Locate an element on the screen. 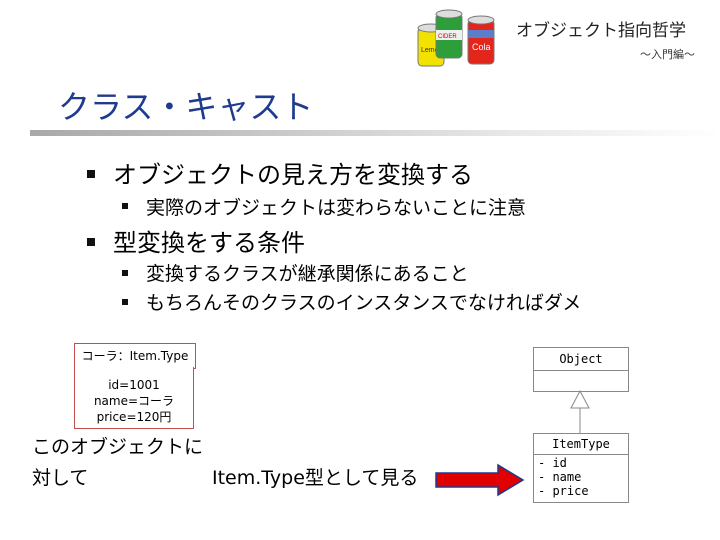 This screenshot has height=540, width=720. bullet-2-2: もちろんそのクラスのインスタンスでなければダメ is located at coordinates (364, 303).